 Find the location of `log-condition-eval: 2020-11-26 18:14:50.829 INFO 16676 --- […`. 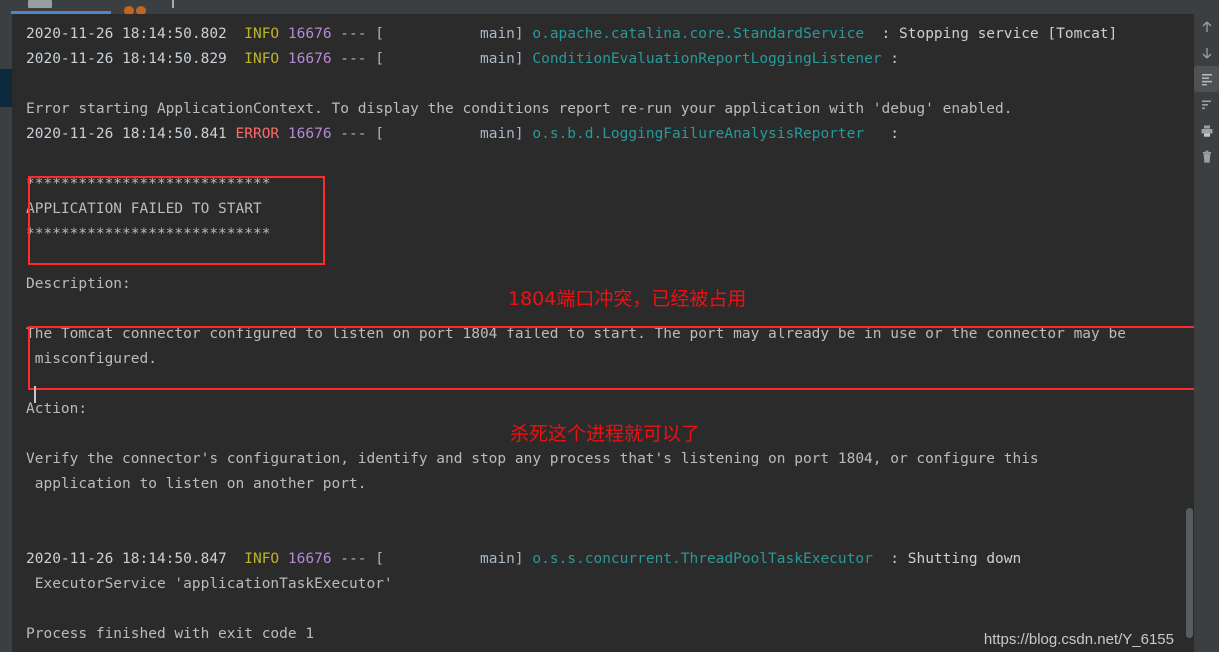

log-condition-eval: 2020-11-26 18:14:50.829 INFO 16676 --- [… is located at coordinates (603, 59).